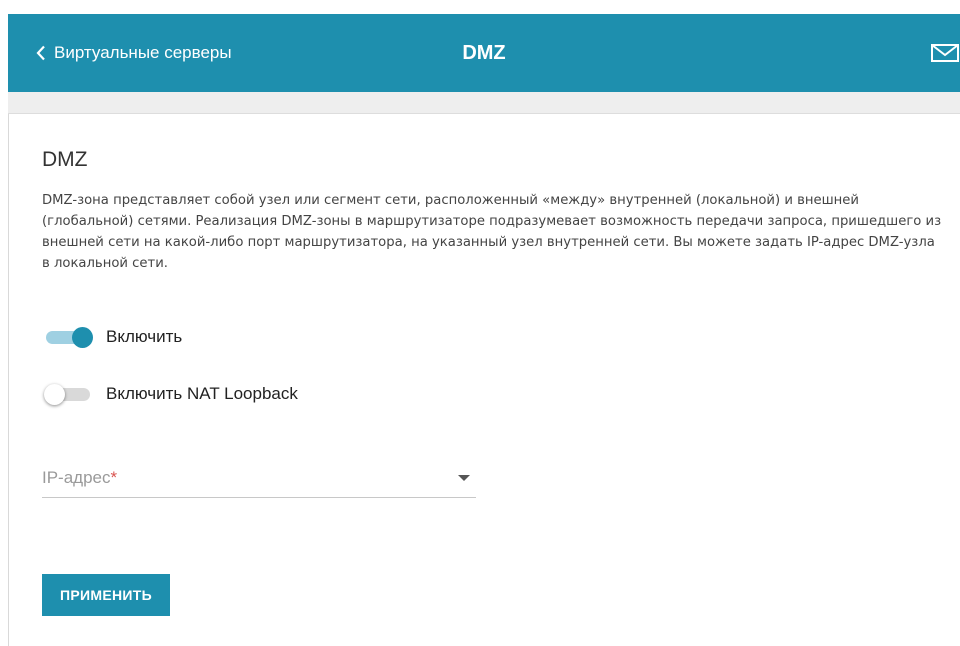 The image size is (960, 646). Describe the element at coordinates (484, 103) in the screenshot. I see `header-shadow-band` at that location.